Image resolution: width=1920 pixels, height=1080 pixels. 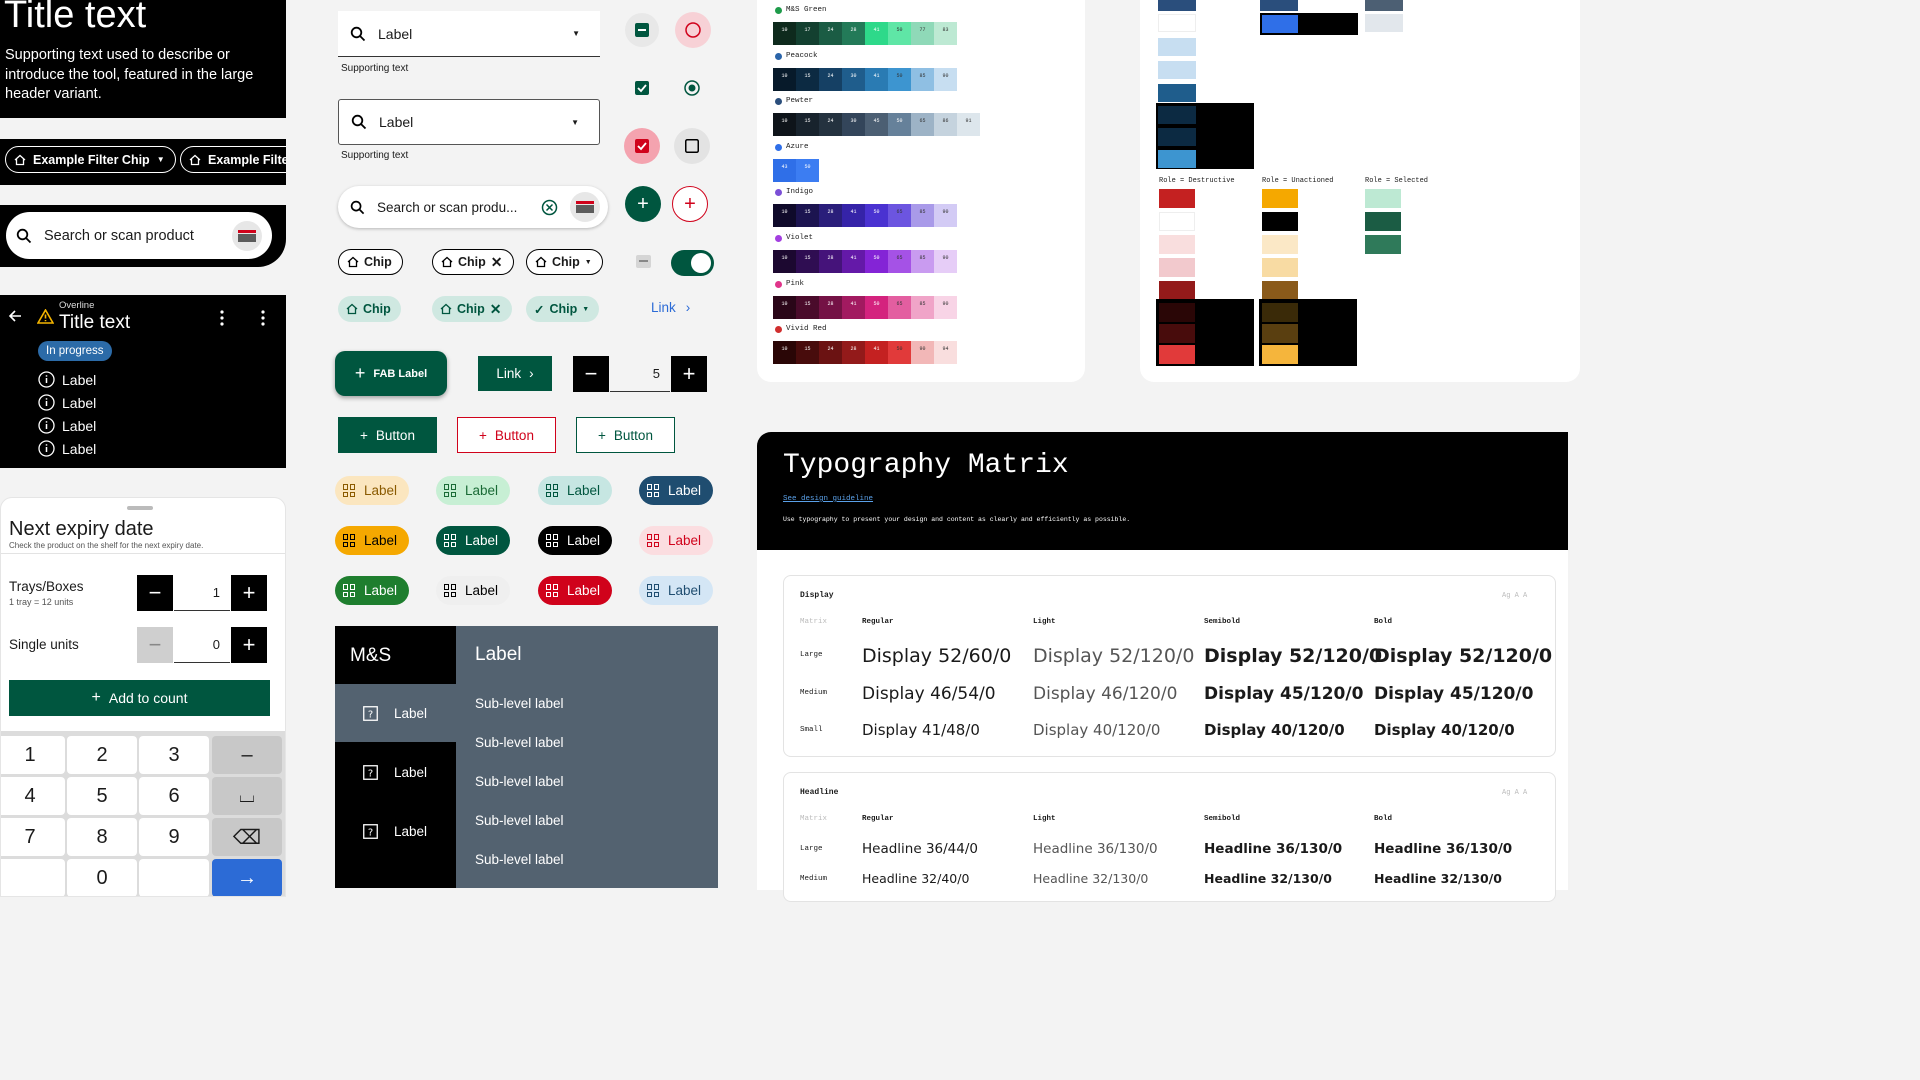 I want to click on trays-value: 1, so click(x=202, y=593).